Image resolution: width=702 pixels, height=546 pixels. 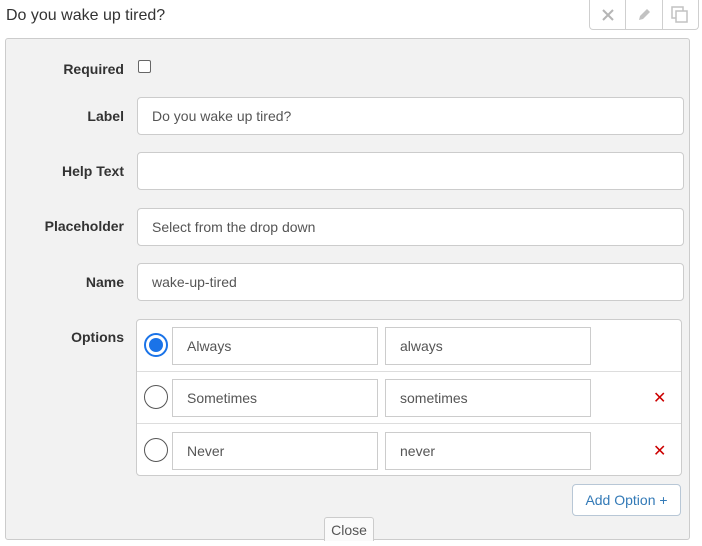 I want to click on help-text-input, so click(x=410, y=171).